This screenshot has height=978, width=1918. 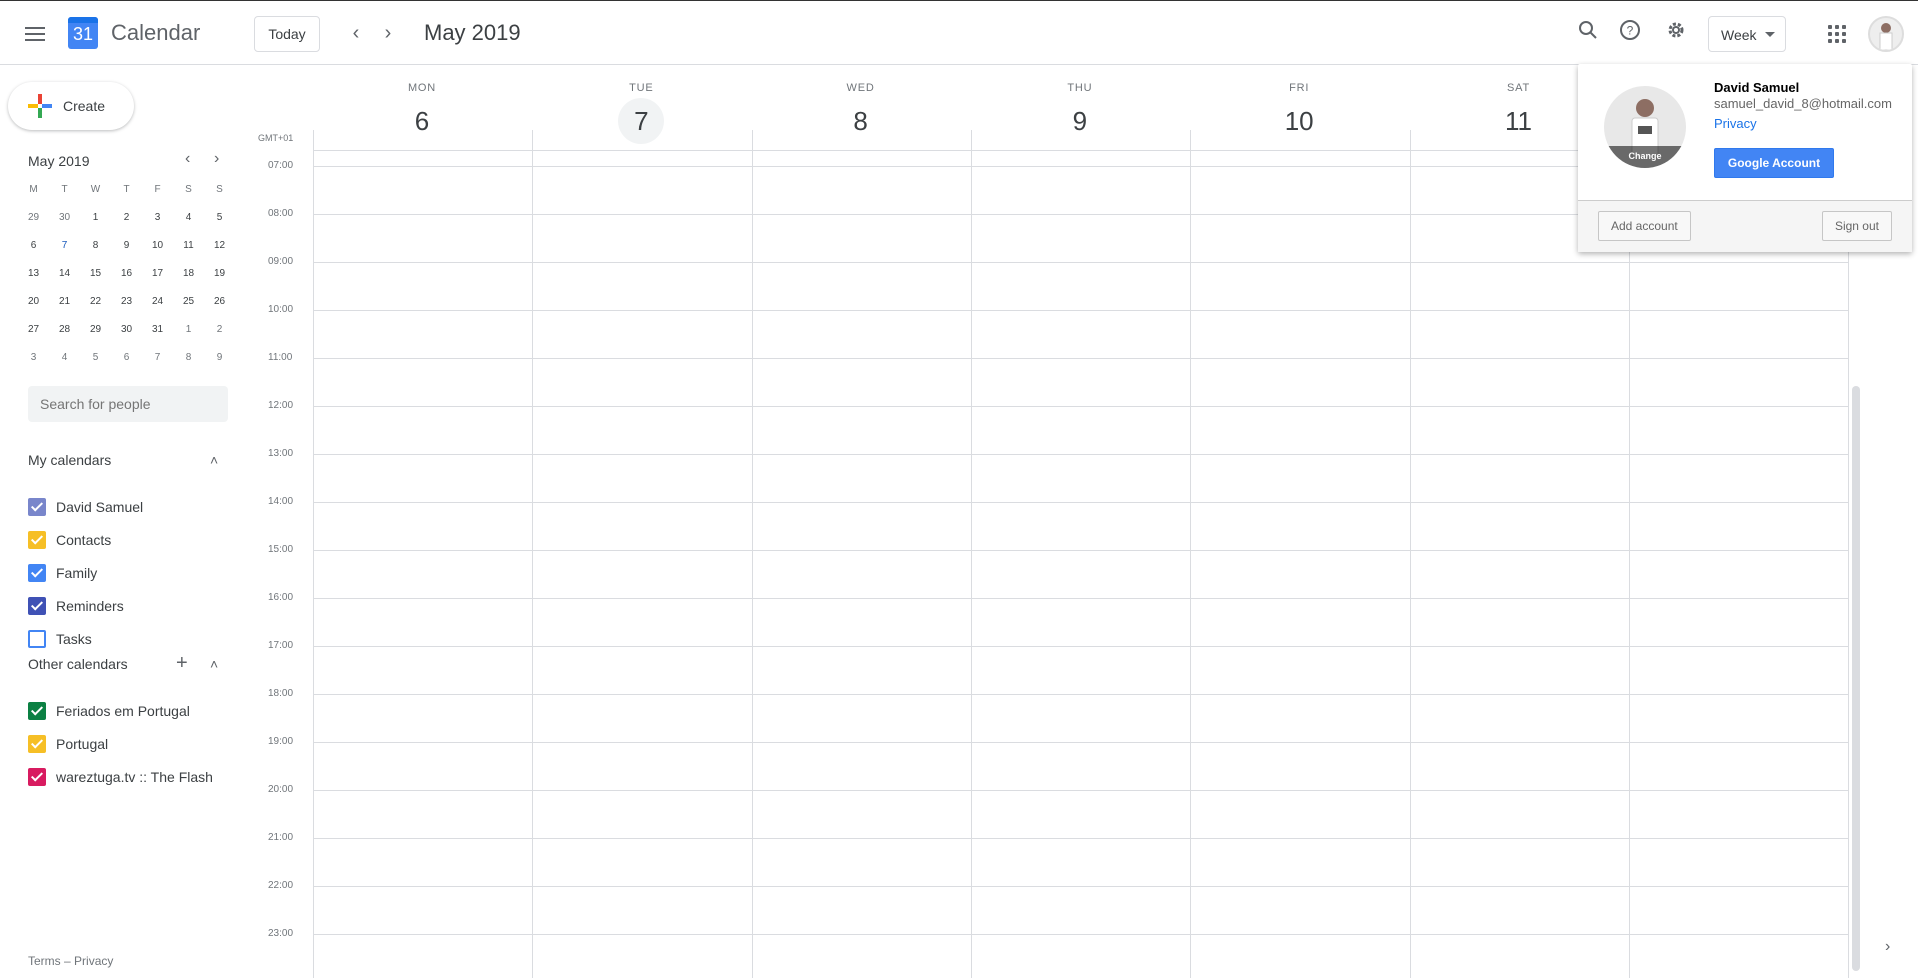 What do you see at coordinates (182, 663) in the screenshot?
I see `add-icon: +` at bounding box center [182, 663].